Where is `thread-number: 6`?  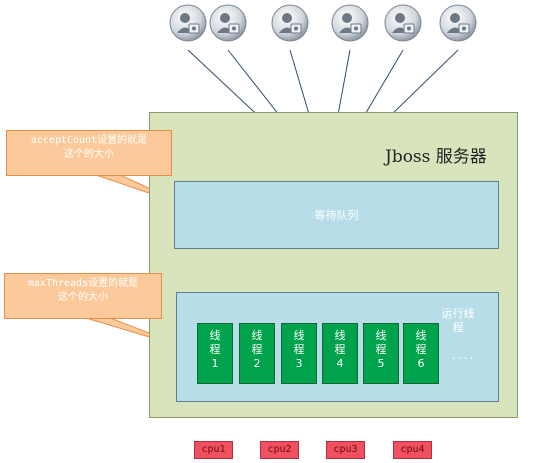 thread-number: 6 is located at coordinates (421, 363).